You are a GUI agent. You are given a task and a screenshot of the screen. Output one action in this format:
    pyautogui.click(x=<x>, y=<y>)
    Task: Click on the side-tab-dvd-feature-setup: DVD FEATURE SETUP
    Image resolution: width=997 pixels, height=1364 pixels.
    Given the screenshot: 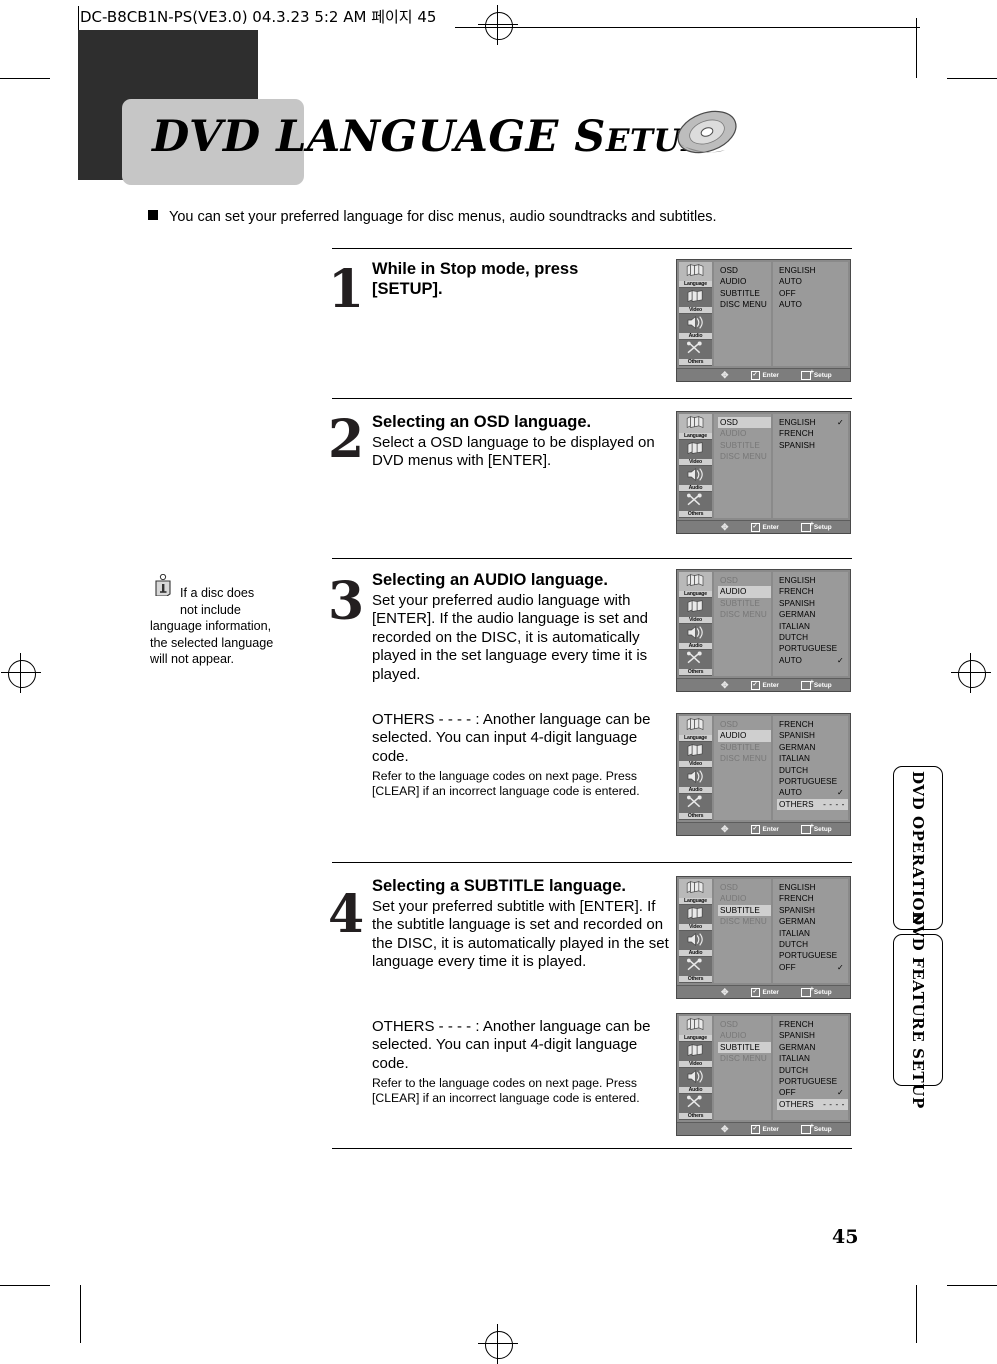 What is the action you would take?
    pyautogui.click(x=918, y=1010)
    